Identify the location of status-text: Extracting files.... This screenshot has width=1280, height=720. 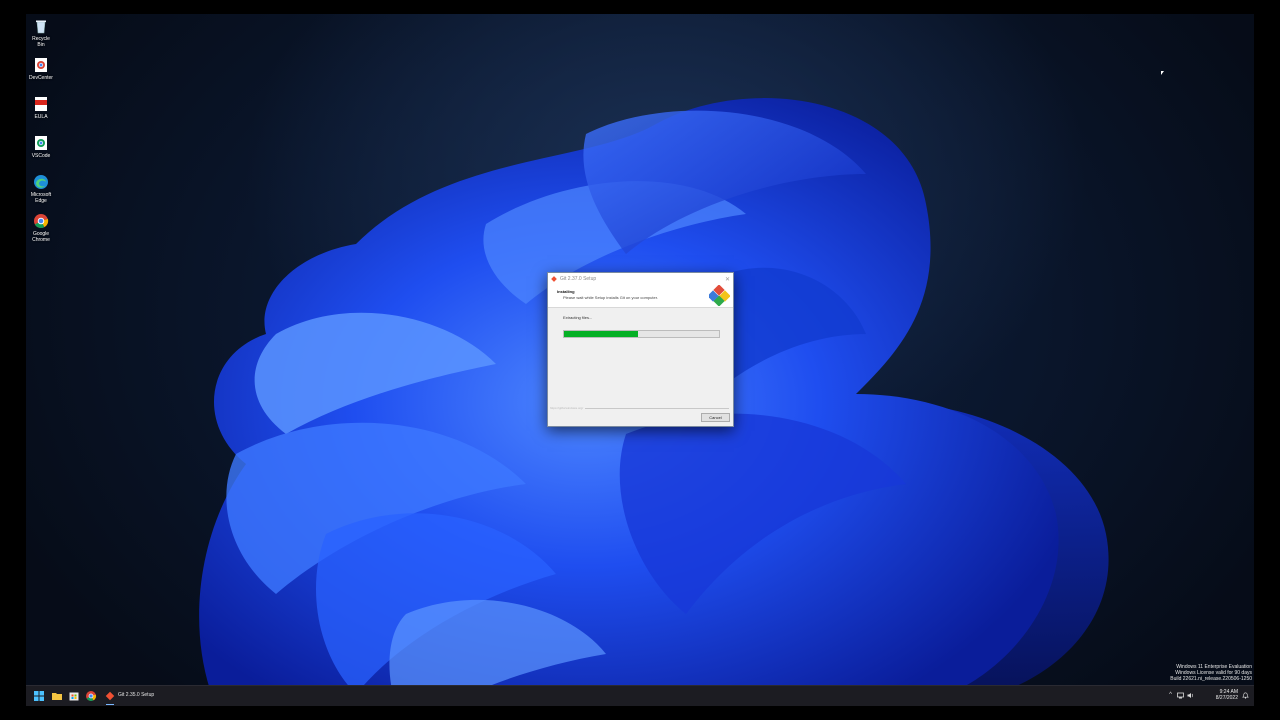
(578, 317).